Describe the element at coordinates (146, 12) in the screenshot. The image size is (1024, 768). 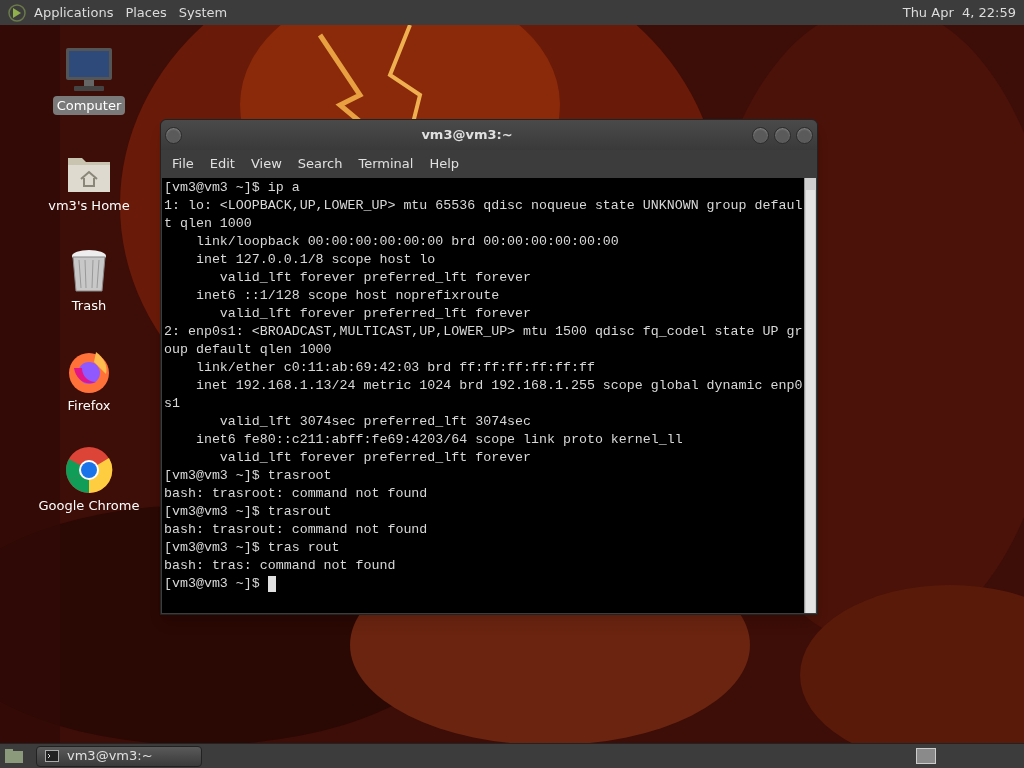
I see `panel-menu: Places` at that location.